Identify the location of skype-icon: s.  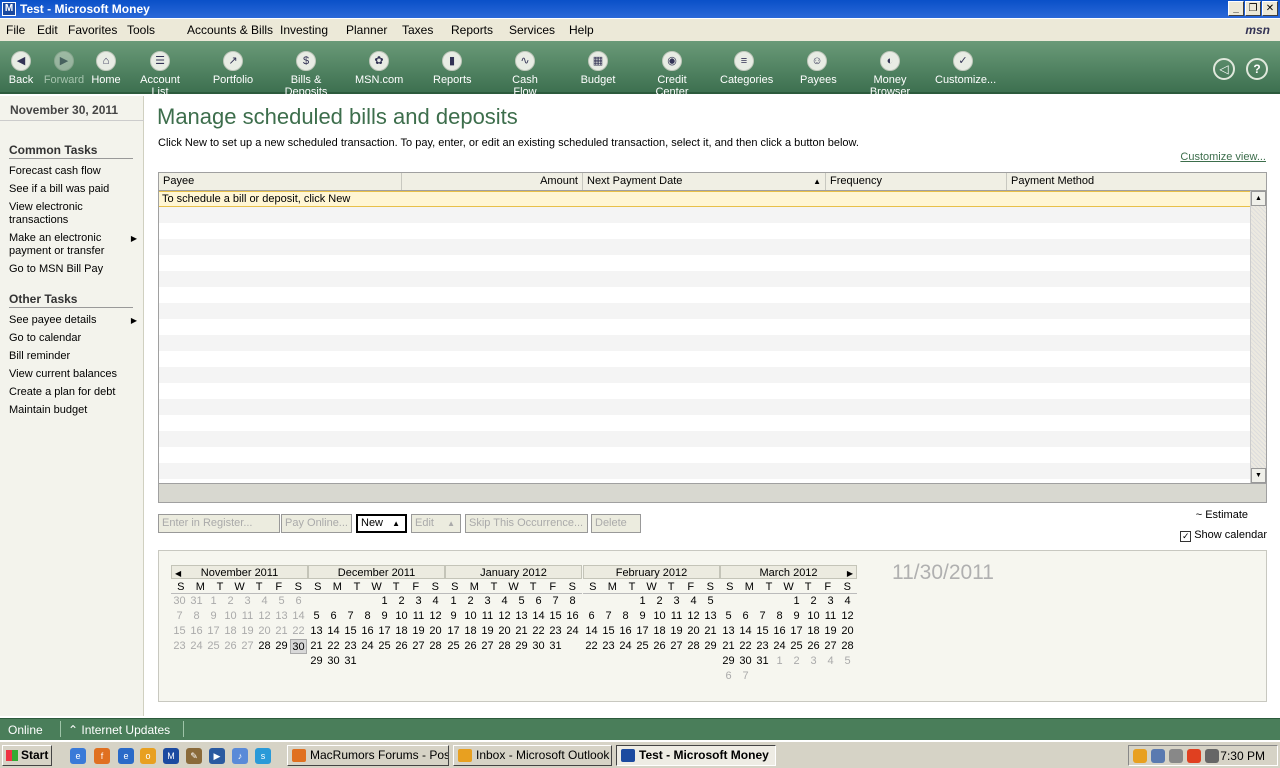
(263, 756).